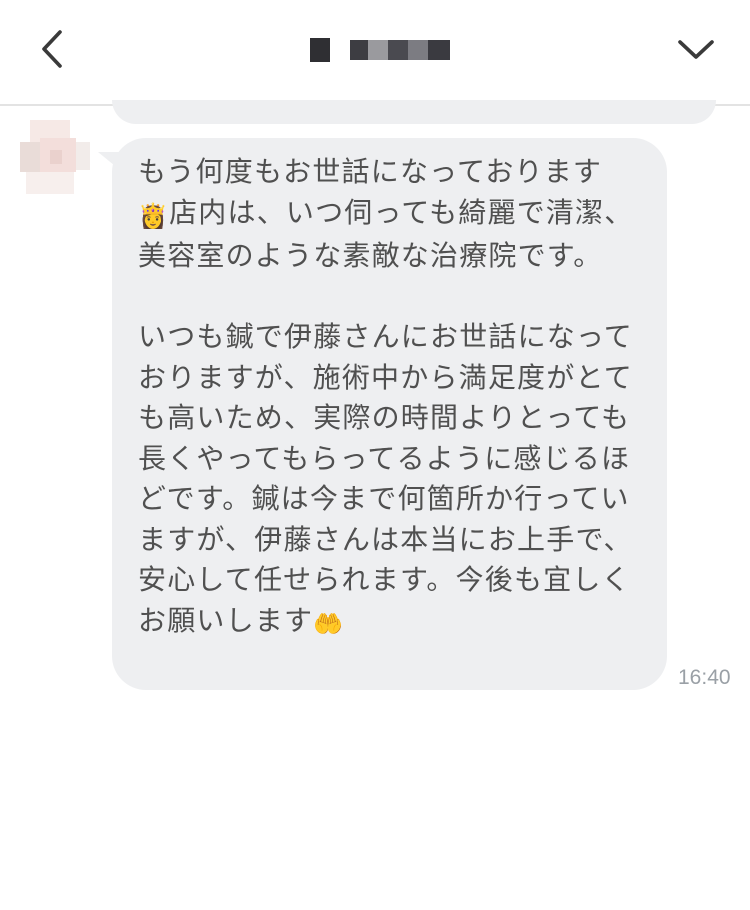  What do you see at coordinates (370, 171) in the screenshot?
I see `message-line-1: もう何度もお世話になっております` at bounding box center [370, 171].